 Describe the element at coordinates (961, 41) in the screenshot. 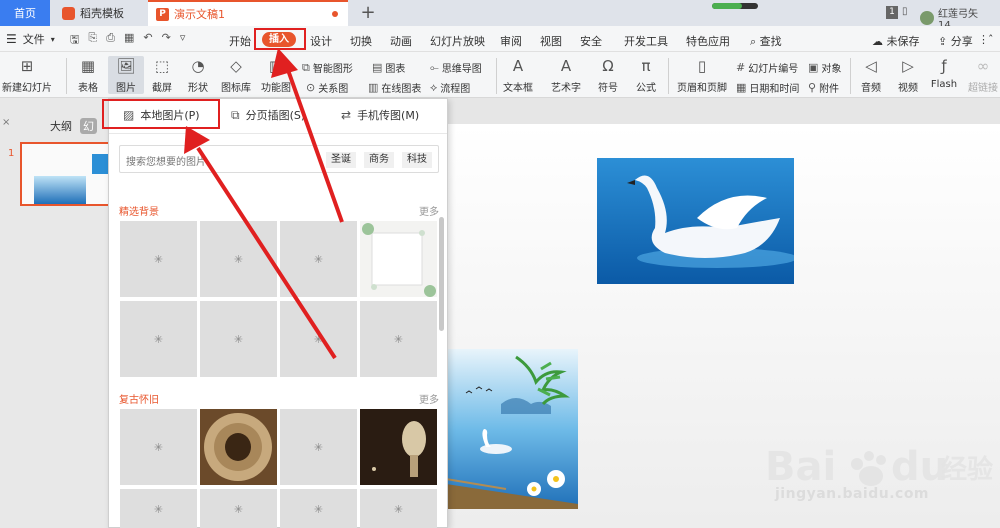

I see `share-label: 分享` at that location.